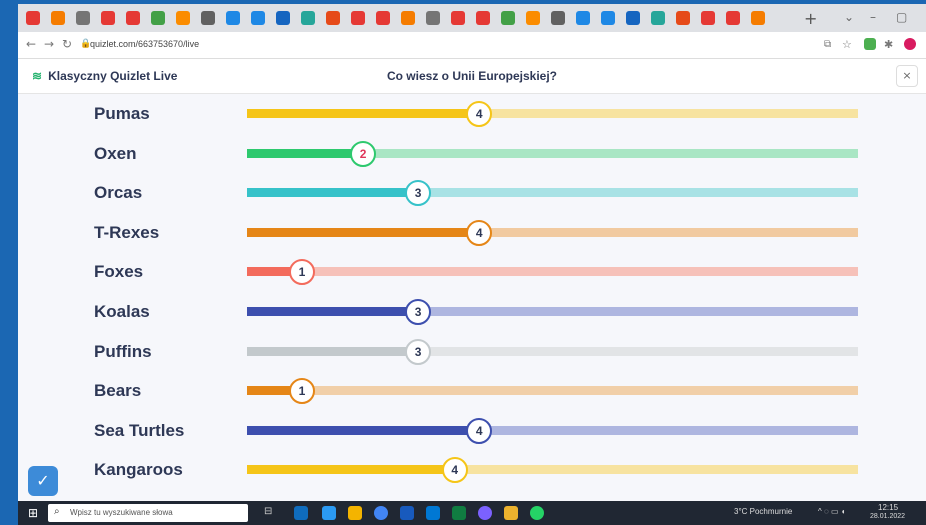  Describe the element at coordinates (873, 17) in the screenshot. I see `minimize-button: –` at that location.